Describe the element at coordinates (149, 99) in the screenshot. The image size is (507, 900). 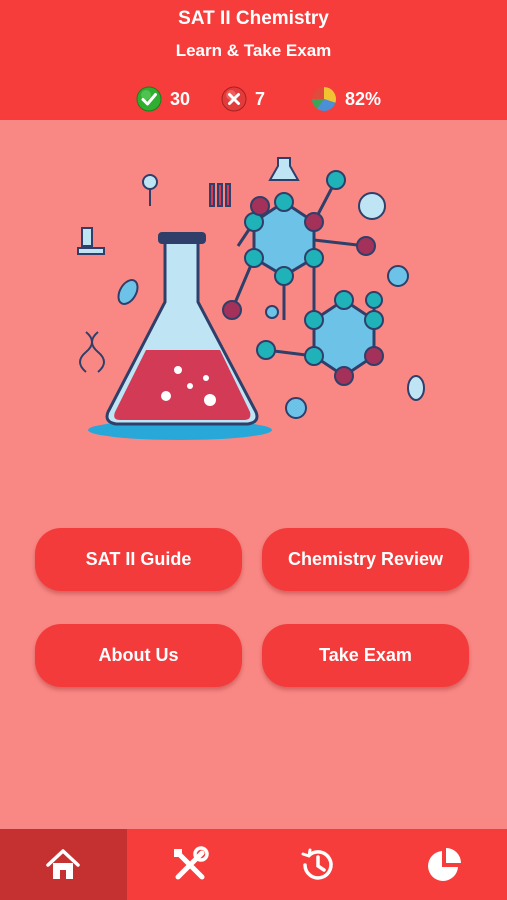
I see `check-icon` at that location.